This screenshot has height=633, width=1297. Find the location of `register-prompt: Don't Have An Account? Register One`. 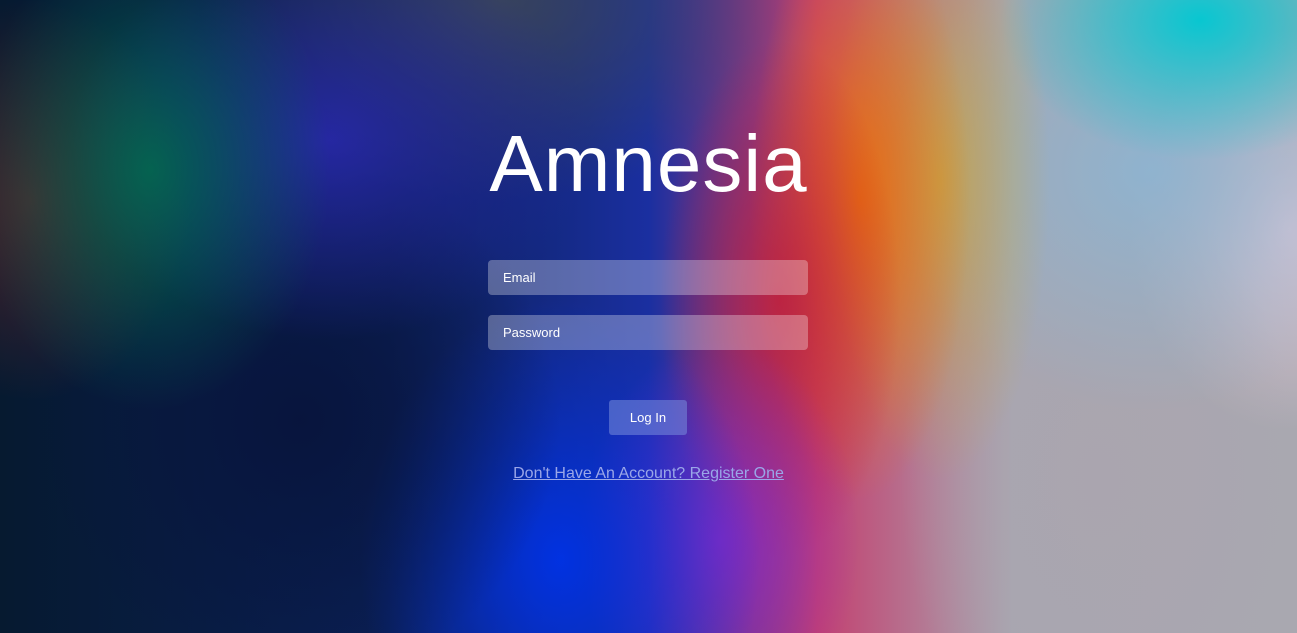

register-prompt: Don't Have An Account? Register One is located at coordinates (648, 474).